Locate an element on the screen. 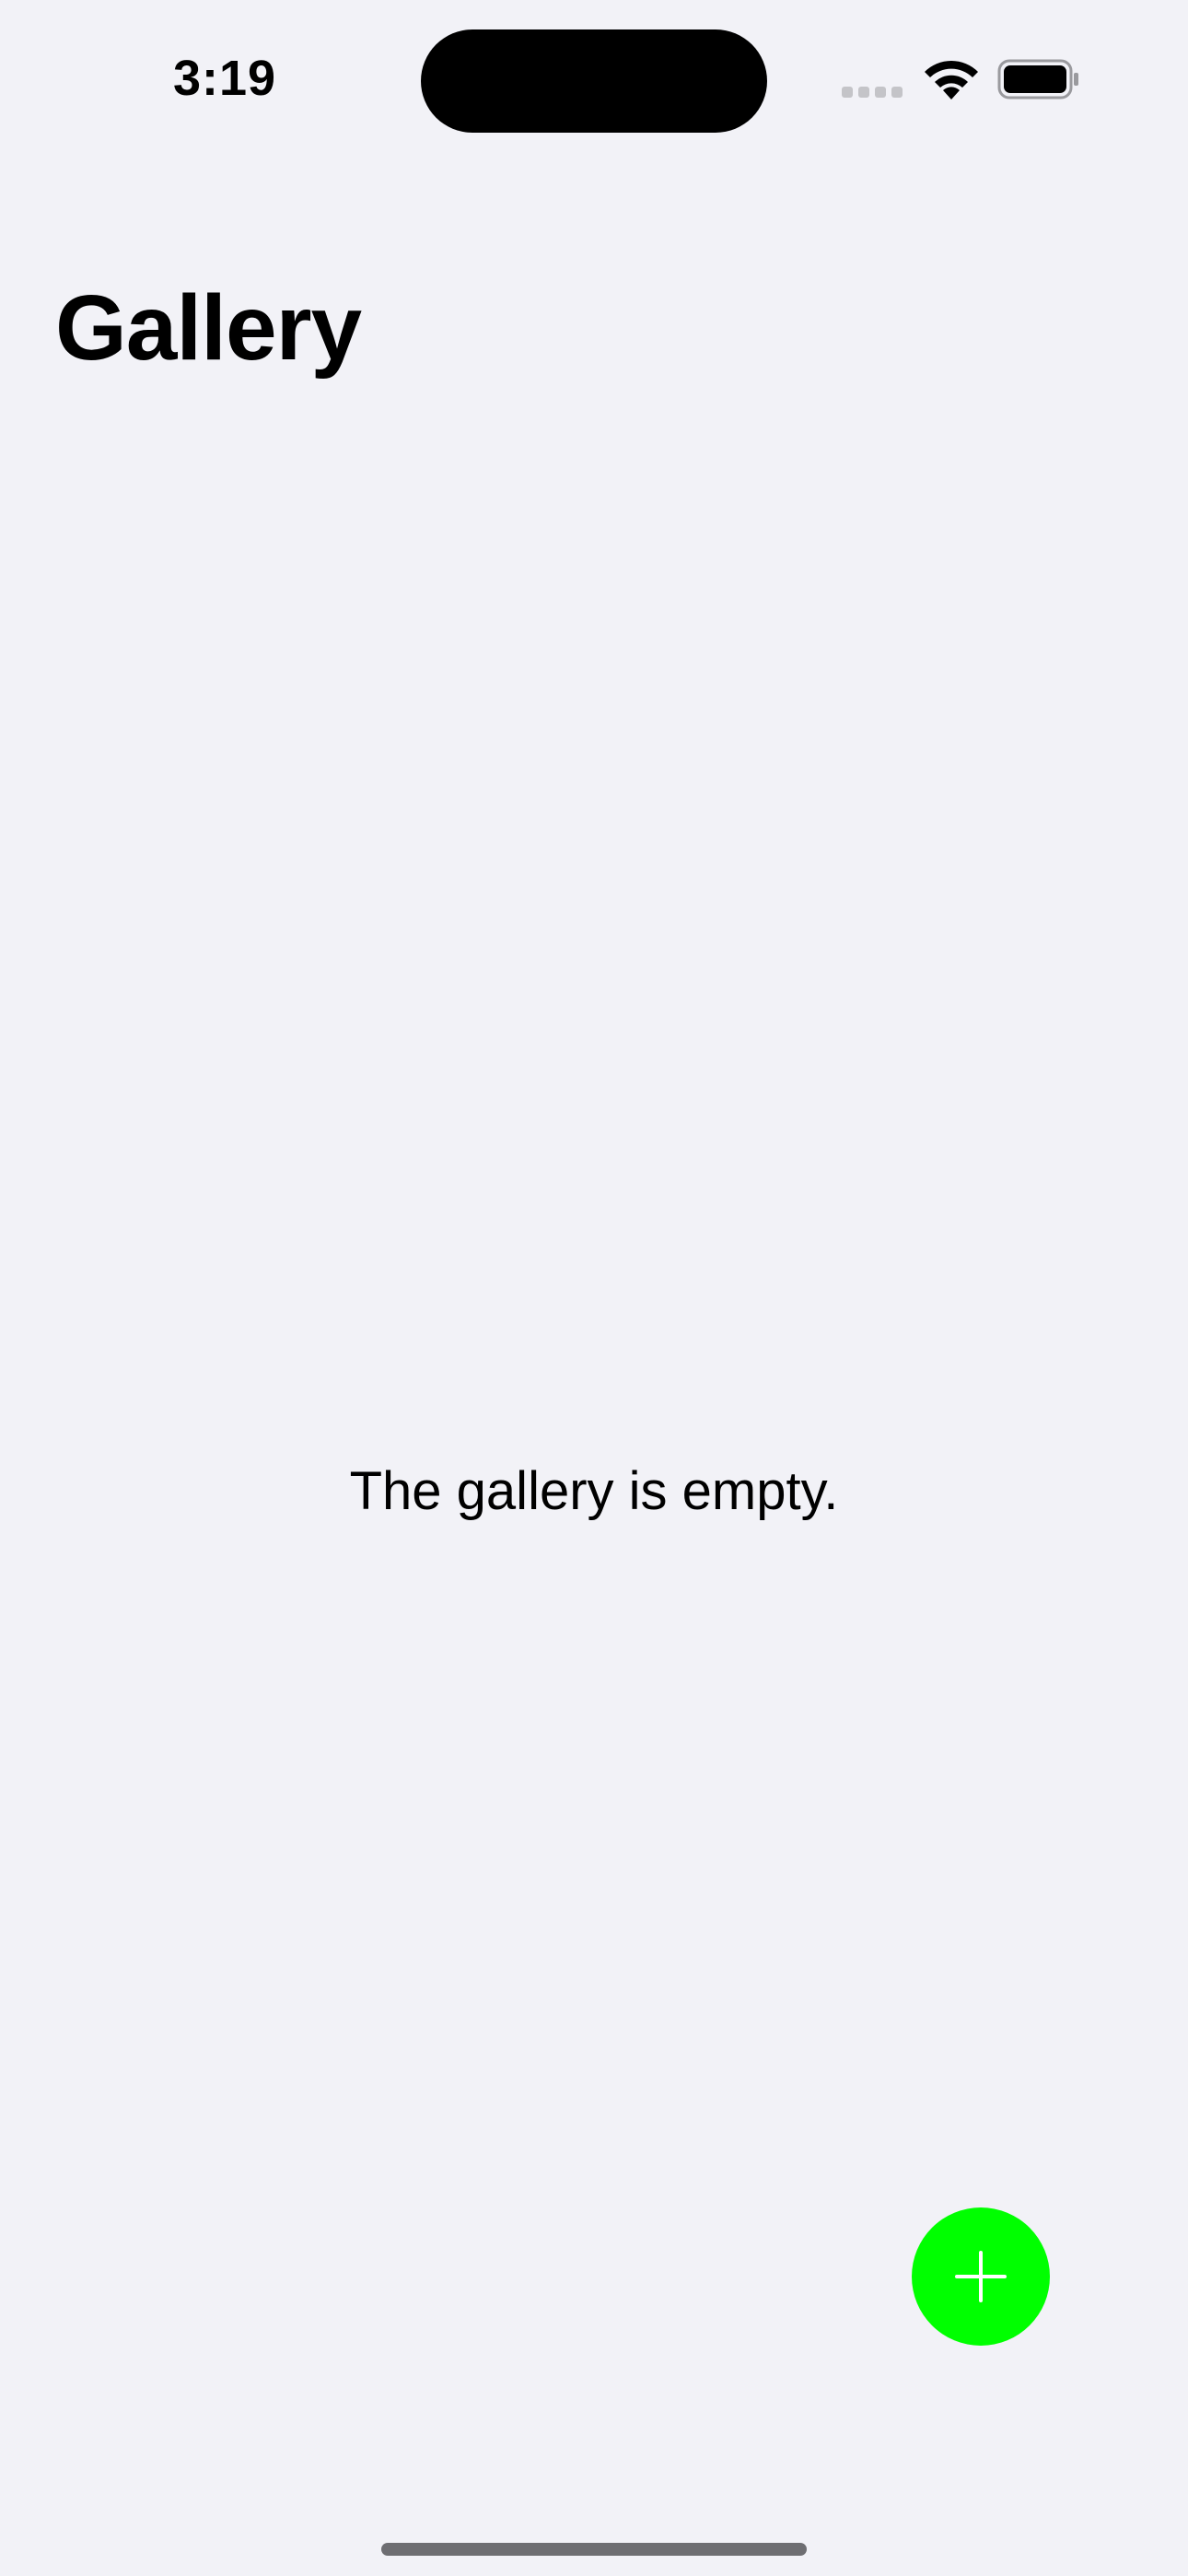  cellular-signal-icon is located at coordinates (874, 92).